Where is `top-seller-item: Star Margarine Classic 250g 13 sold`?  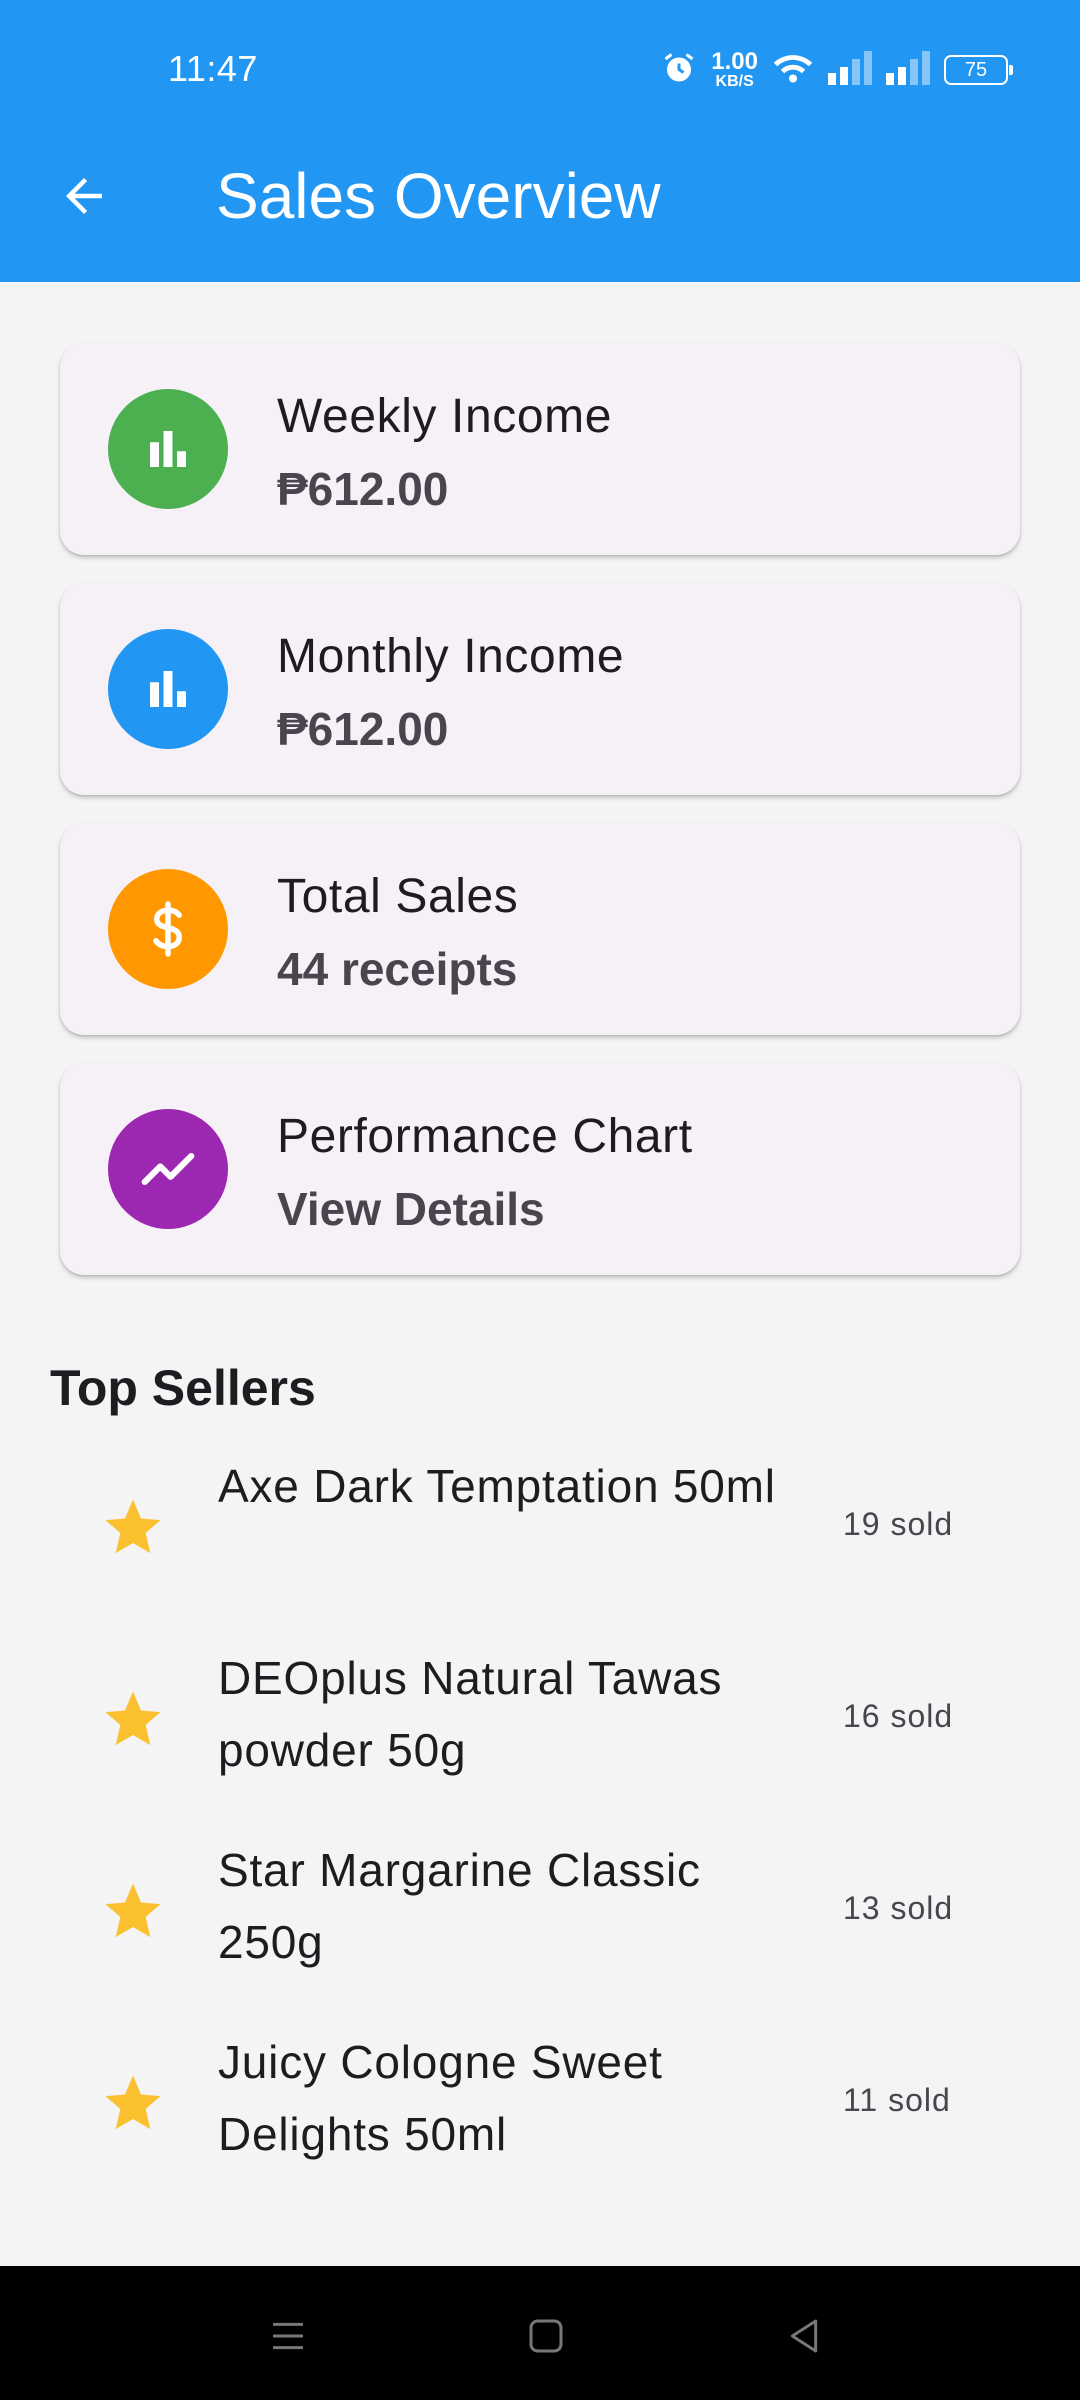 top-seller-item: Star Margarine Classic 250g 13 sold is located at coordinates (540, 1908).